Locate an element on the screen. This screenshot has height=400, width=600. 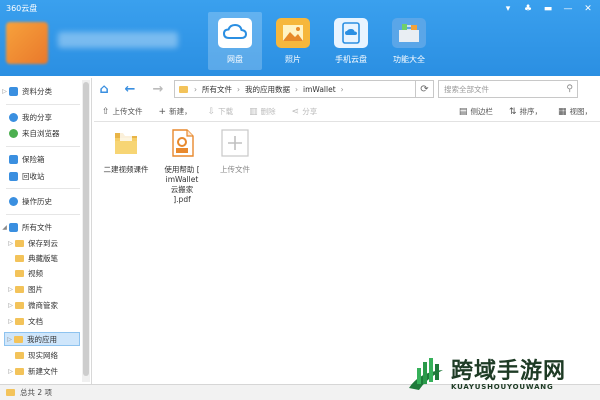
sidebar-item-safe-box: 保险箱 is located at coordinates (41, 159).